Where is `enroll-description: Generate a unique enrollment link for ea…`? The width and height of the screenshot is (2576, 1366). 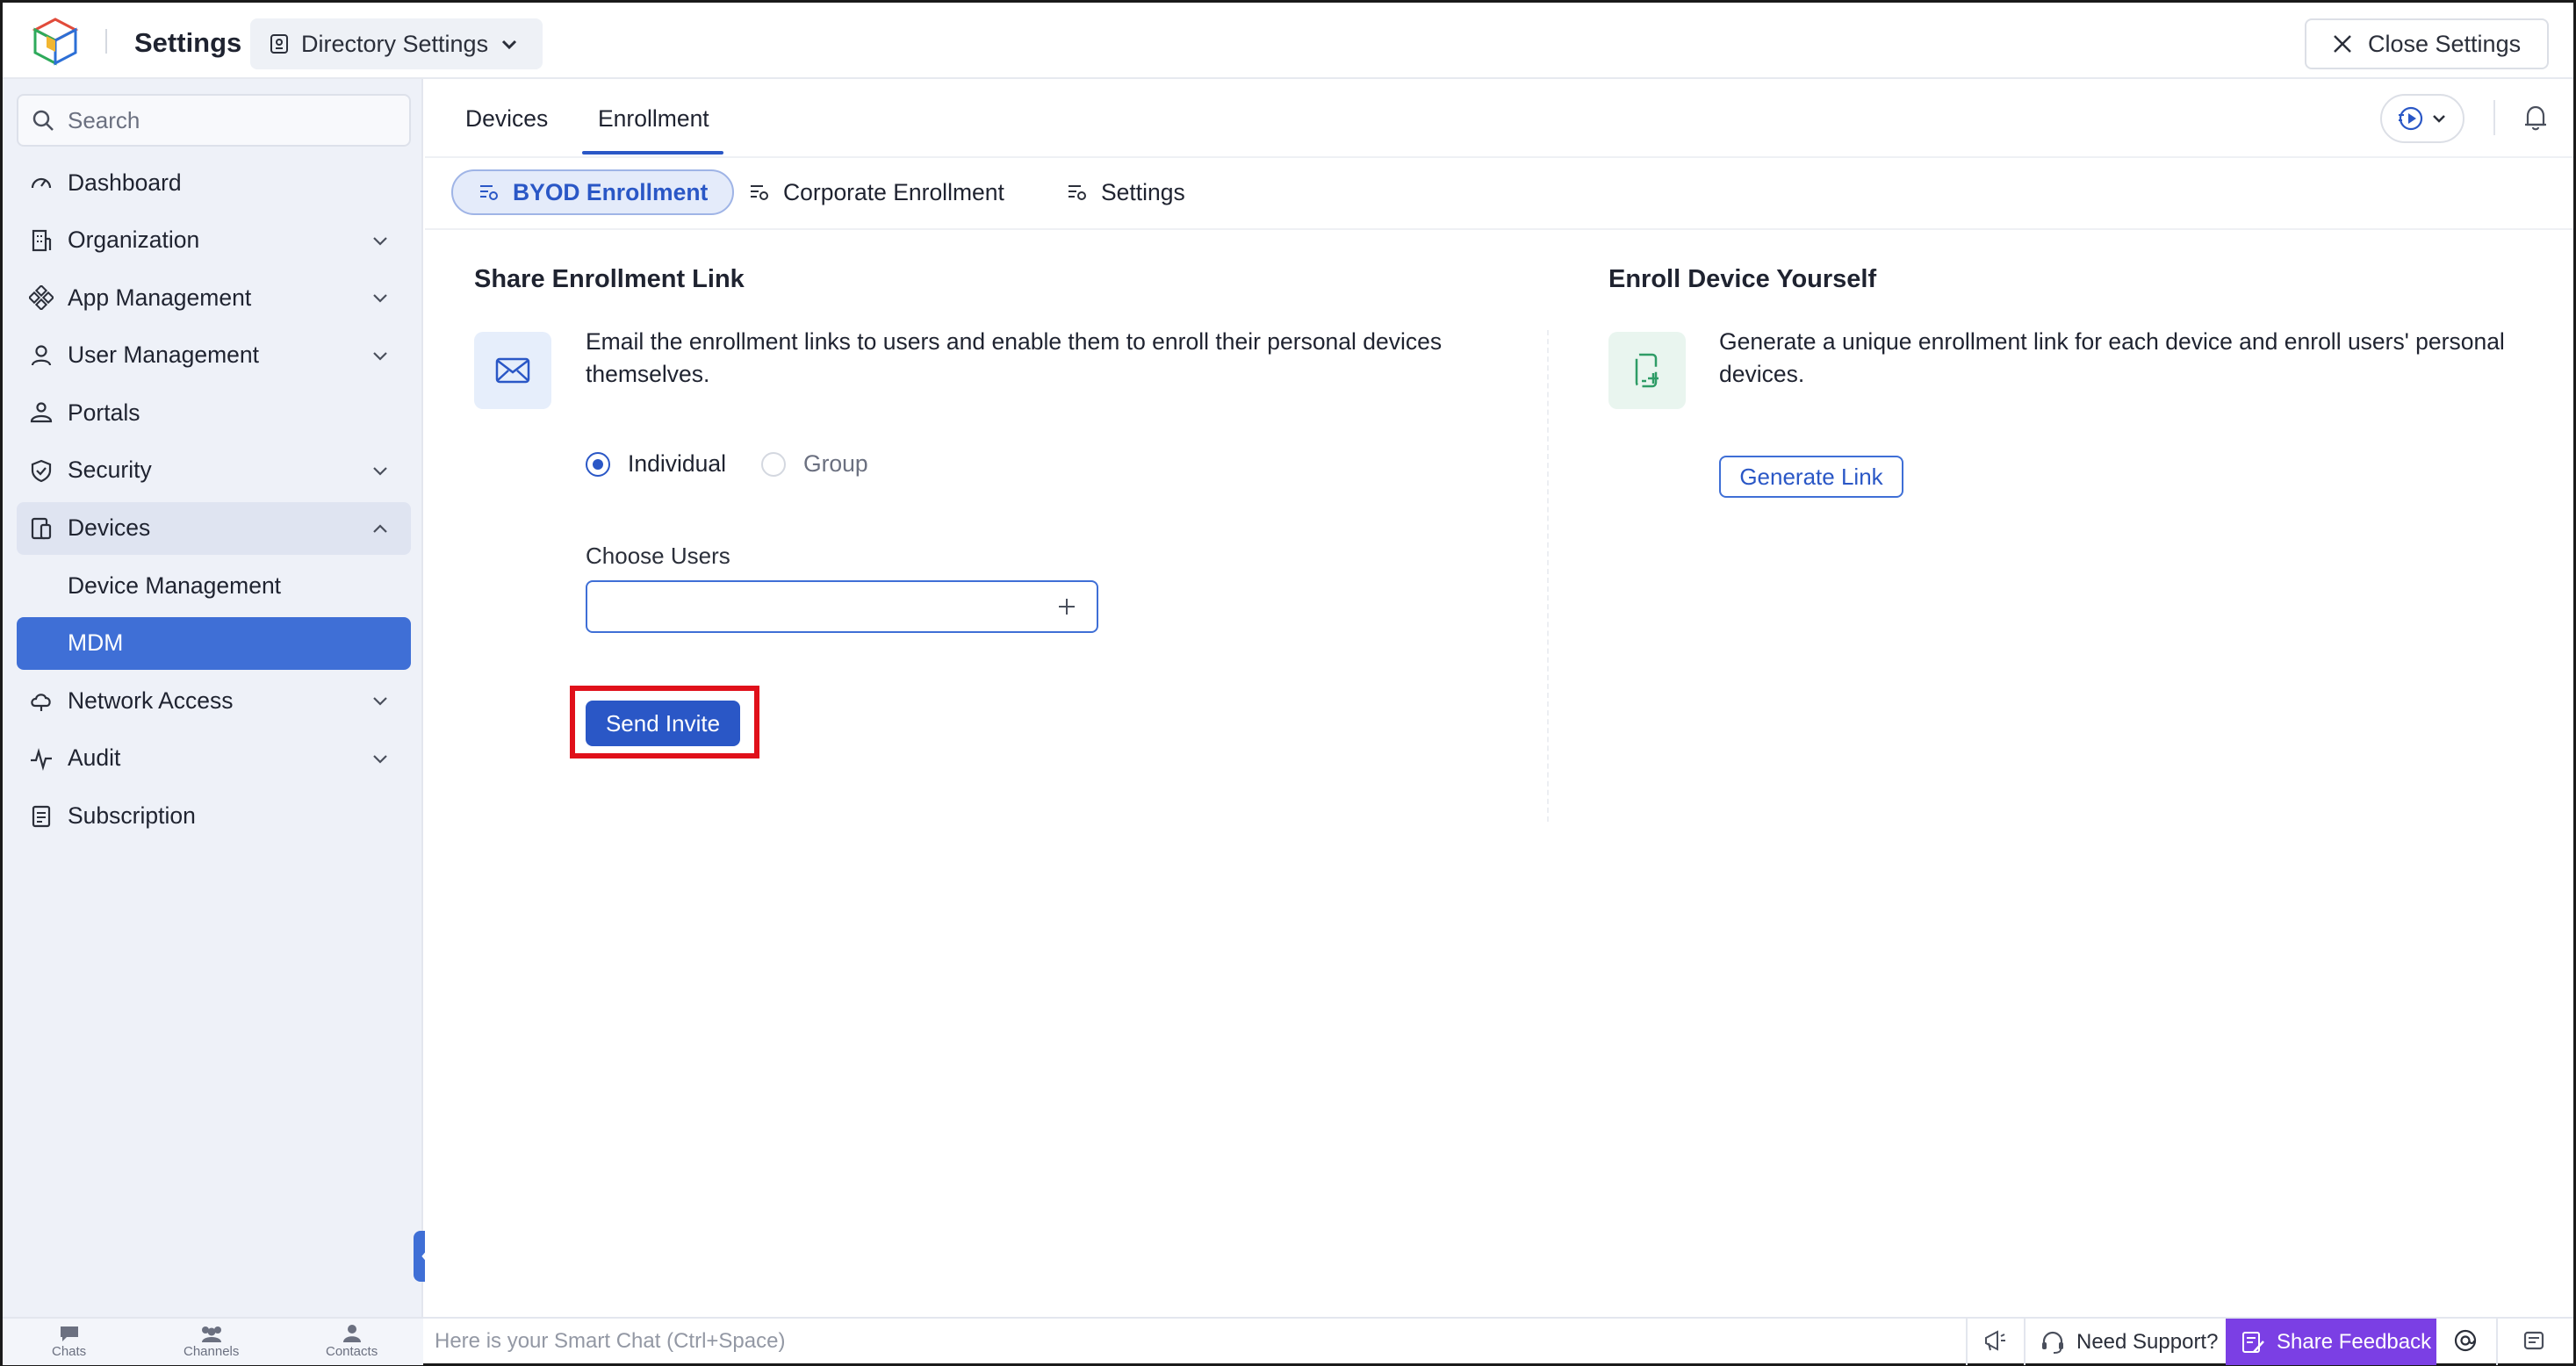 enroll-description: Generate a unique enrollment link for ea… is located at coordinates (2112, 358).